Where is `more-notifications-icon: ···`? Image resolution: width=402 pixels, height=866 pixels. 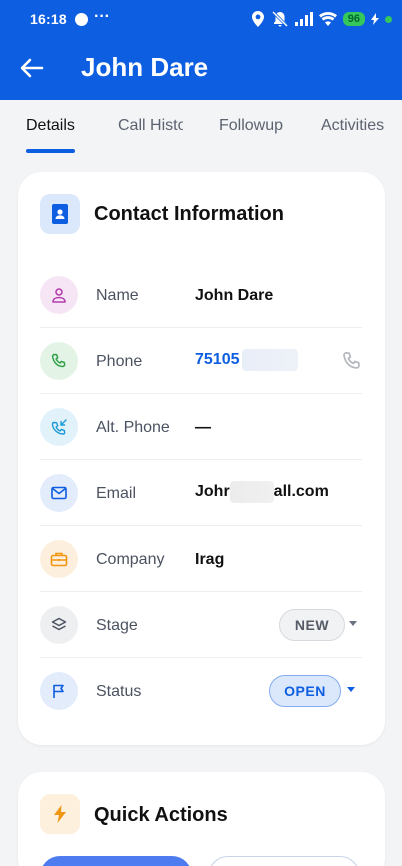 more-notifications-icon: ··· is located at coordinates (102, 16).